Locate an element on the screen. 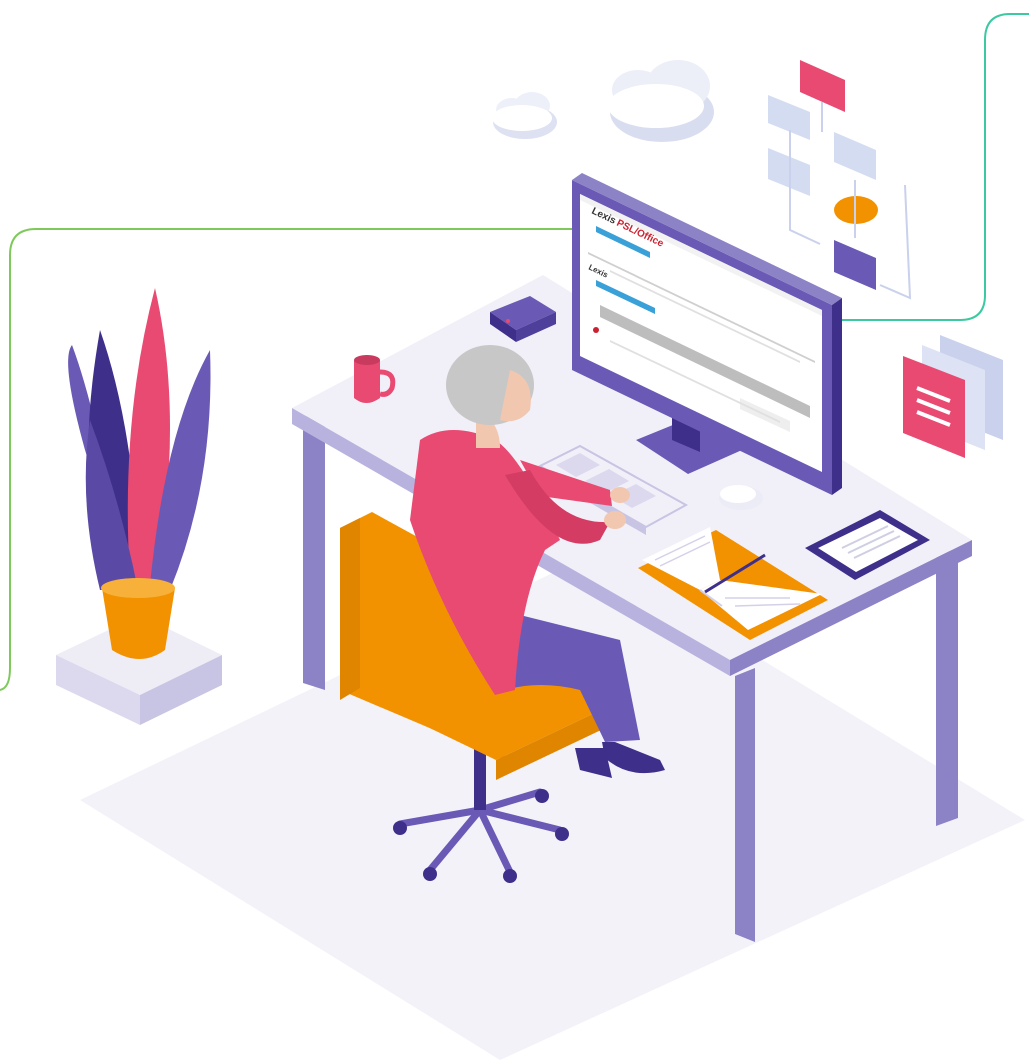 The image size is (1029, 1060). desk-leg-back-right is located at coordinates (947, 687).